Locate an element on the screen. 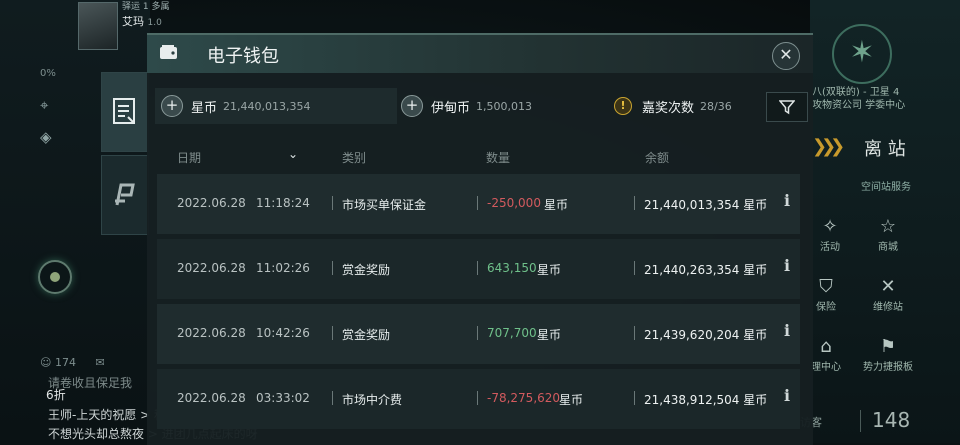  currency-eden: + 伊甸币 1,500,013 is located at coordinates (501, 106).